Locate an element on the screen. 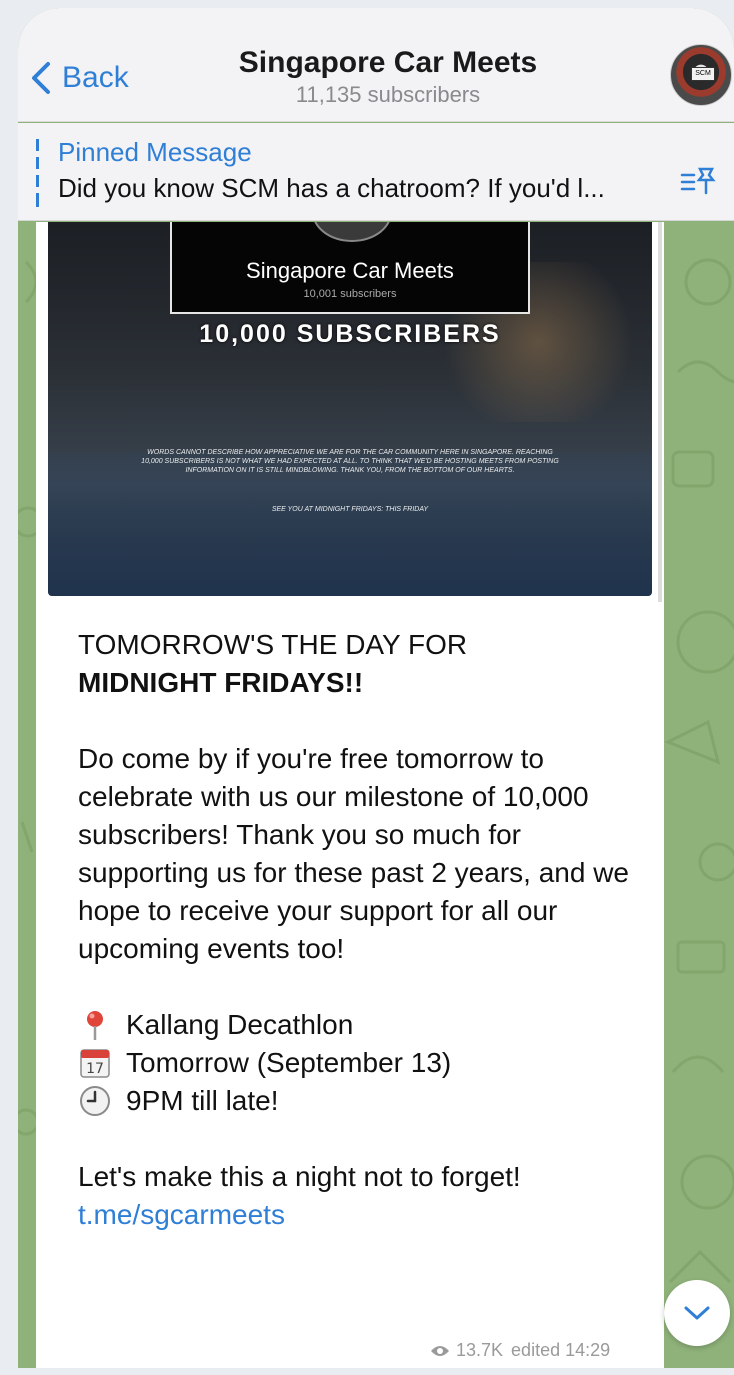 This screenshot has height=1375, width=734. edited-time: edited 14:29 is located at coordinates (561, 1350).